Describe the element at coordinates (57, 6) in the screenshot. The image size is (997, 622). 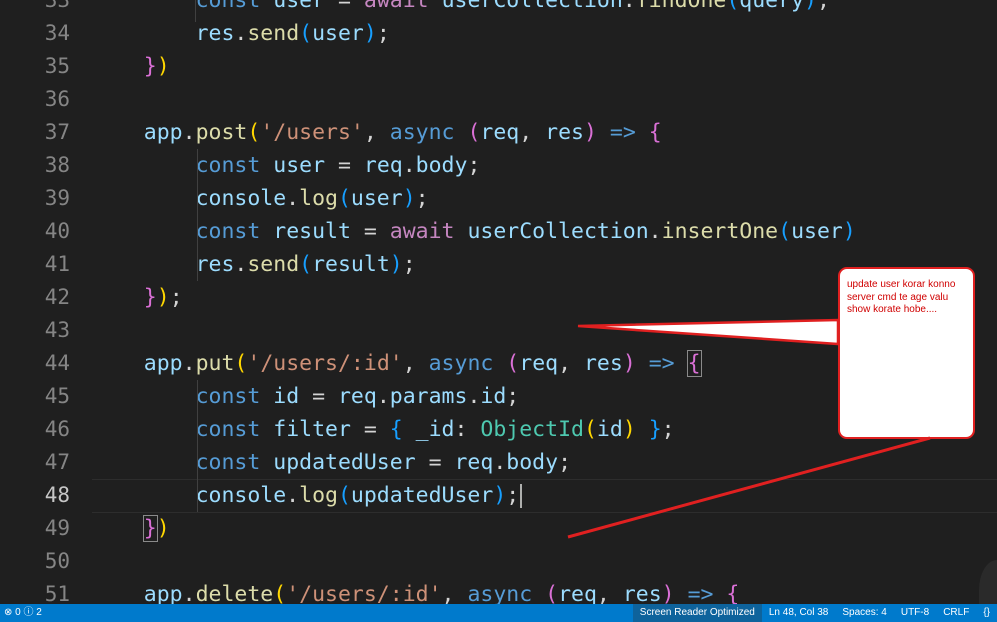
I see `line-number: 33` at that location.